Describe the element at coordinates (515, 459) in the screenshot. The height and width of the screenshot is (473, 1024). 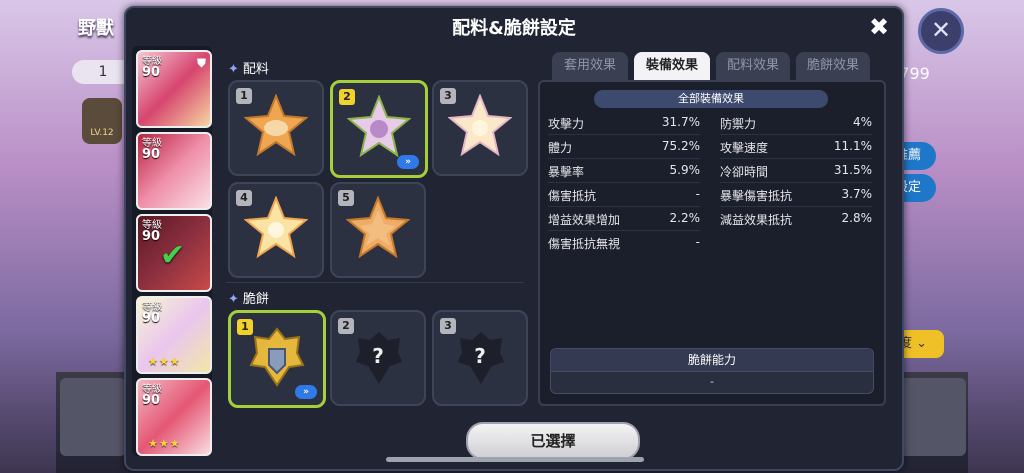
I see `home-indicator` at that location.